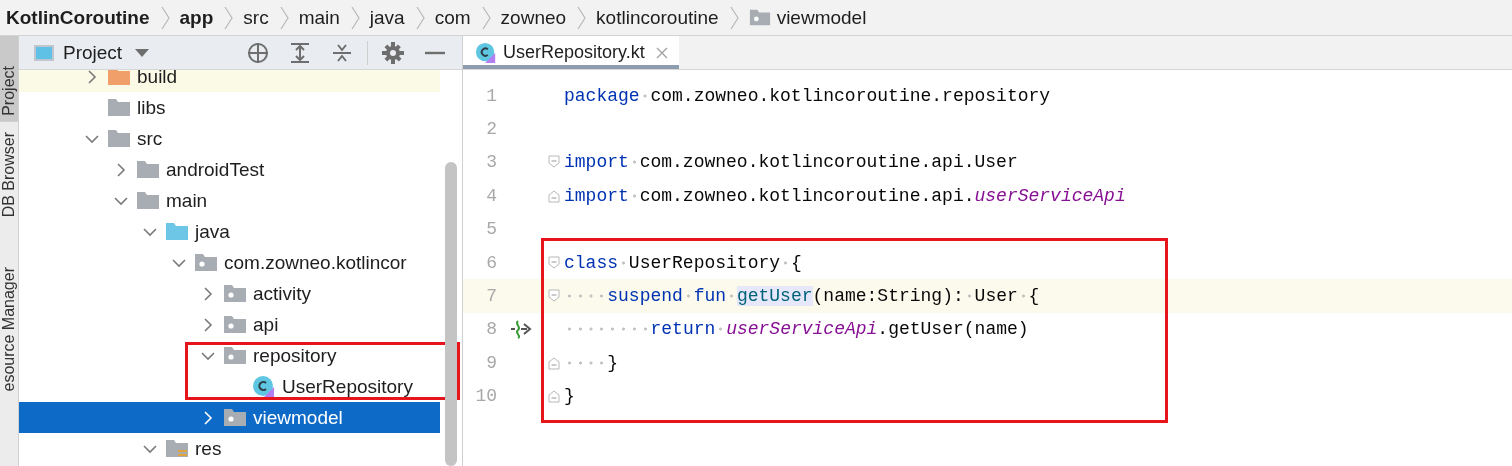 The image size is (1512, 466). What do you see at coordinates (229, 262) in the screenshot?
I see `tree-item: com.zowneo.kotlincor` at bounding box center [229, 262].